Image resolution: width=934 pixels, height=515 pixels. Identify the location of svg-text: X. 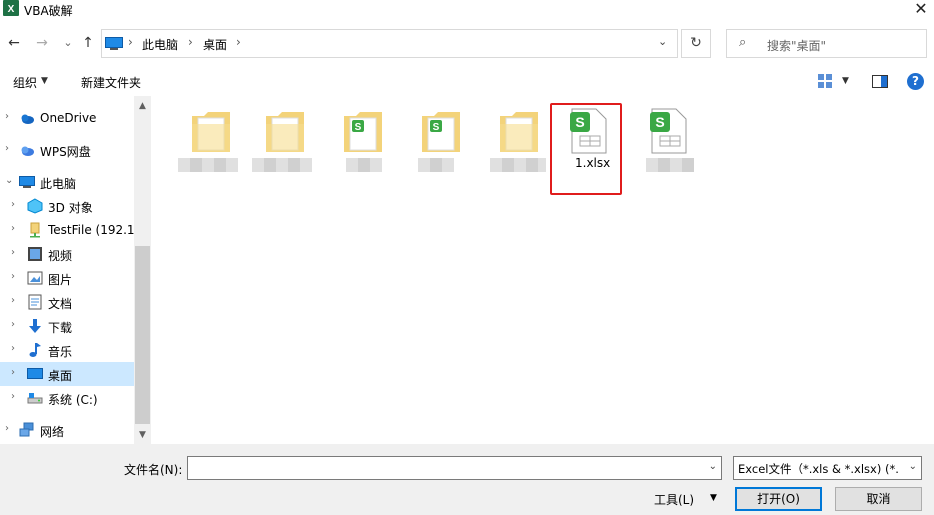
(11, 9).